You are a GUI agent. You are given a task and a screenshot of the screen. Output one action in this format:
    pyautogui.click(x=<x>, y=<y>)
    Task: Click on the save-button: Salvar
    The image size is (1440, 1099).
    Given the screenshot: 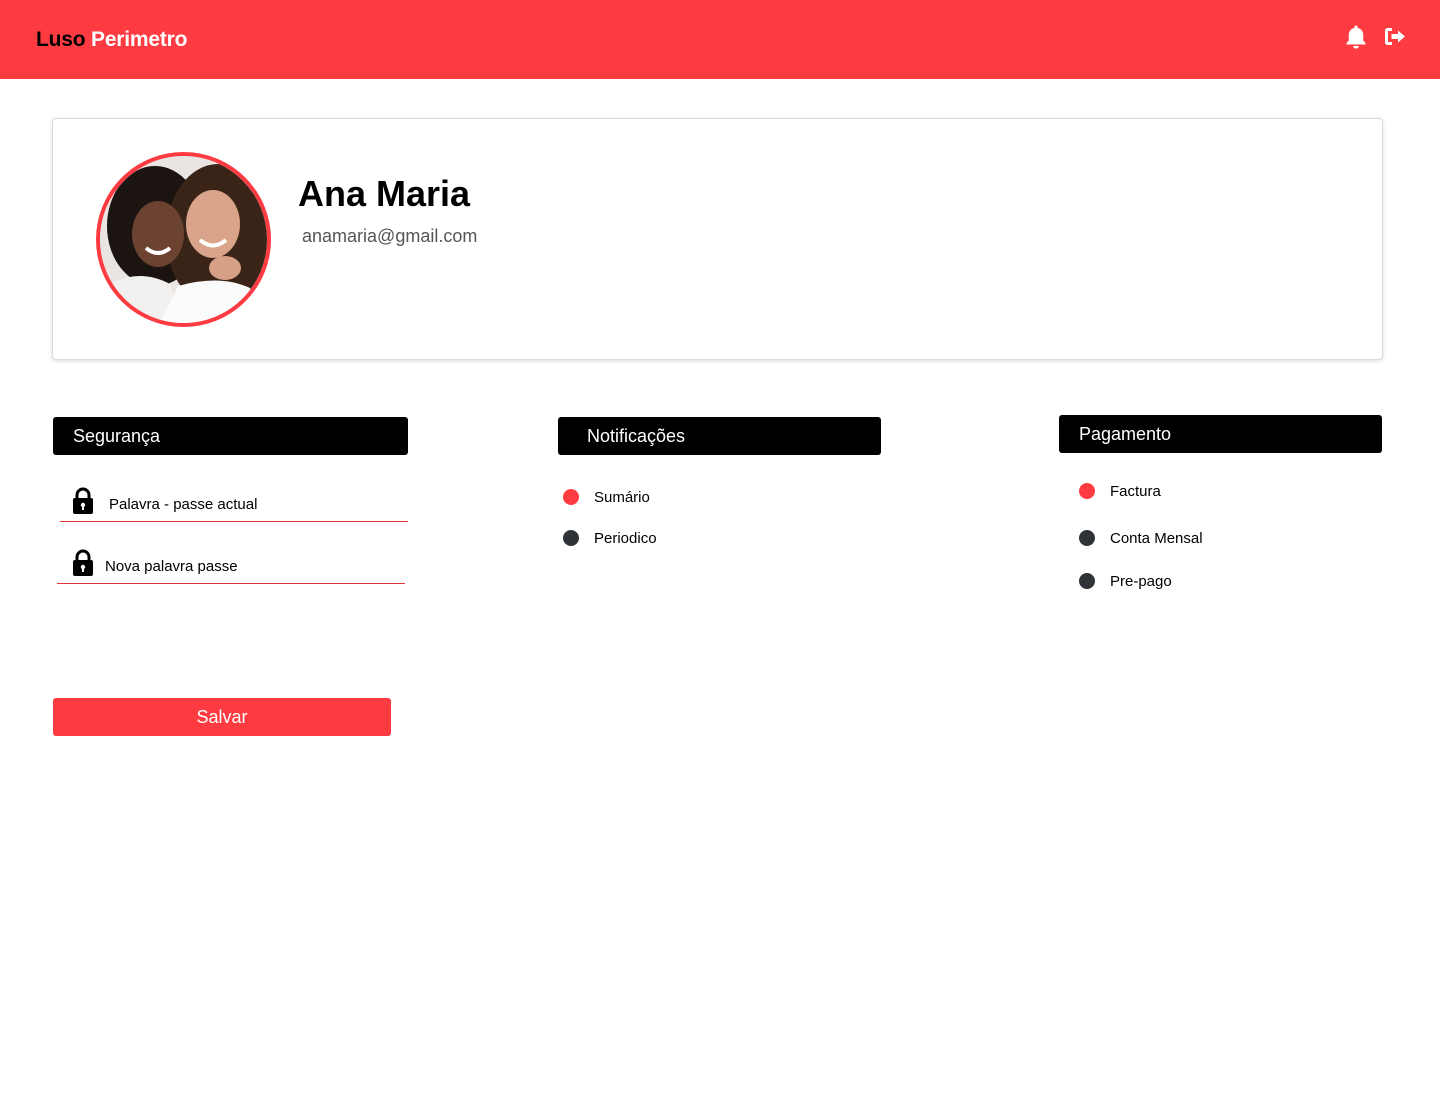 What is the action you would take?
    pyautogui.click(x=222, y=717)
    